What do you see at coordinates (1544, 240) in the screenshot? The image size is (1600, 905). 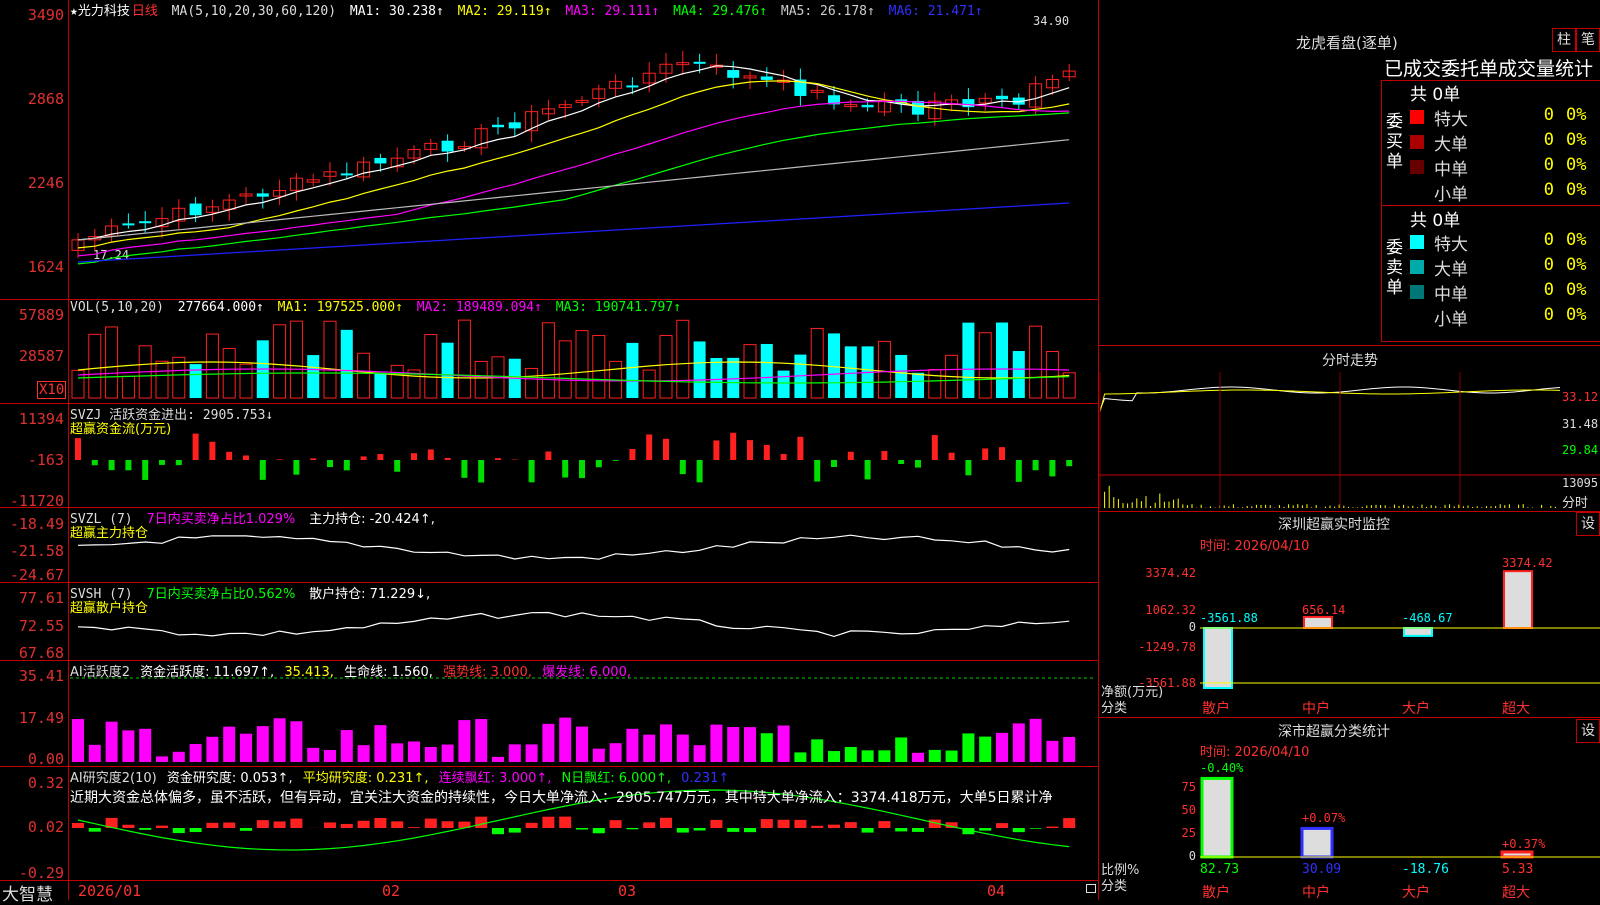 I see `sell-xl-count: 0` at bounding box center [1544, 240].